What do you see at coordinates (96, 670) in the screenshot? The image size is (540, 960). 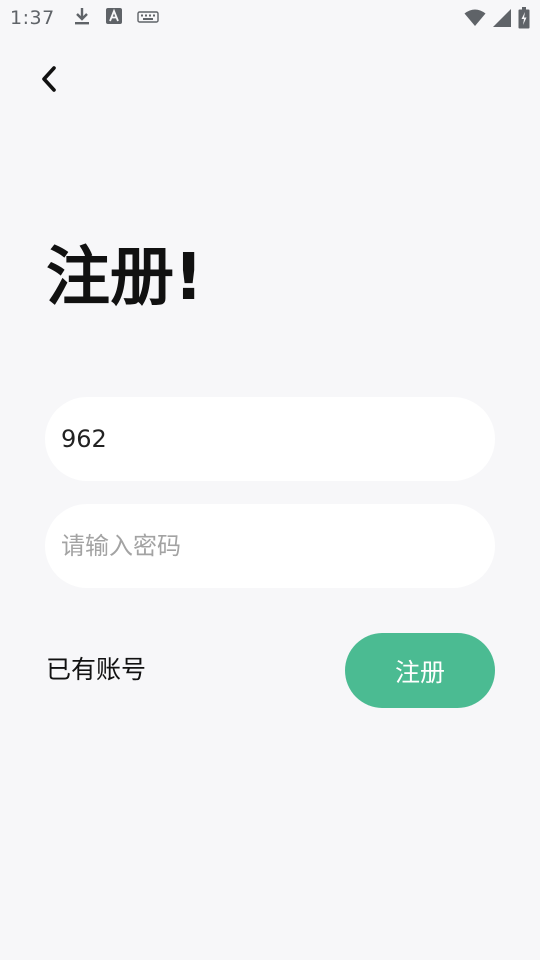 I see `have-account-link: 已有账号` at bounding box center [96, 670].